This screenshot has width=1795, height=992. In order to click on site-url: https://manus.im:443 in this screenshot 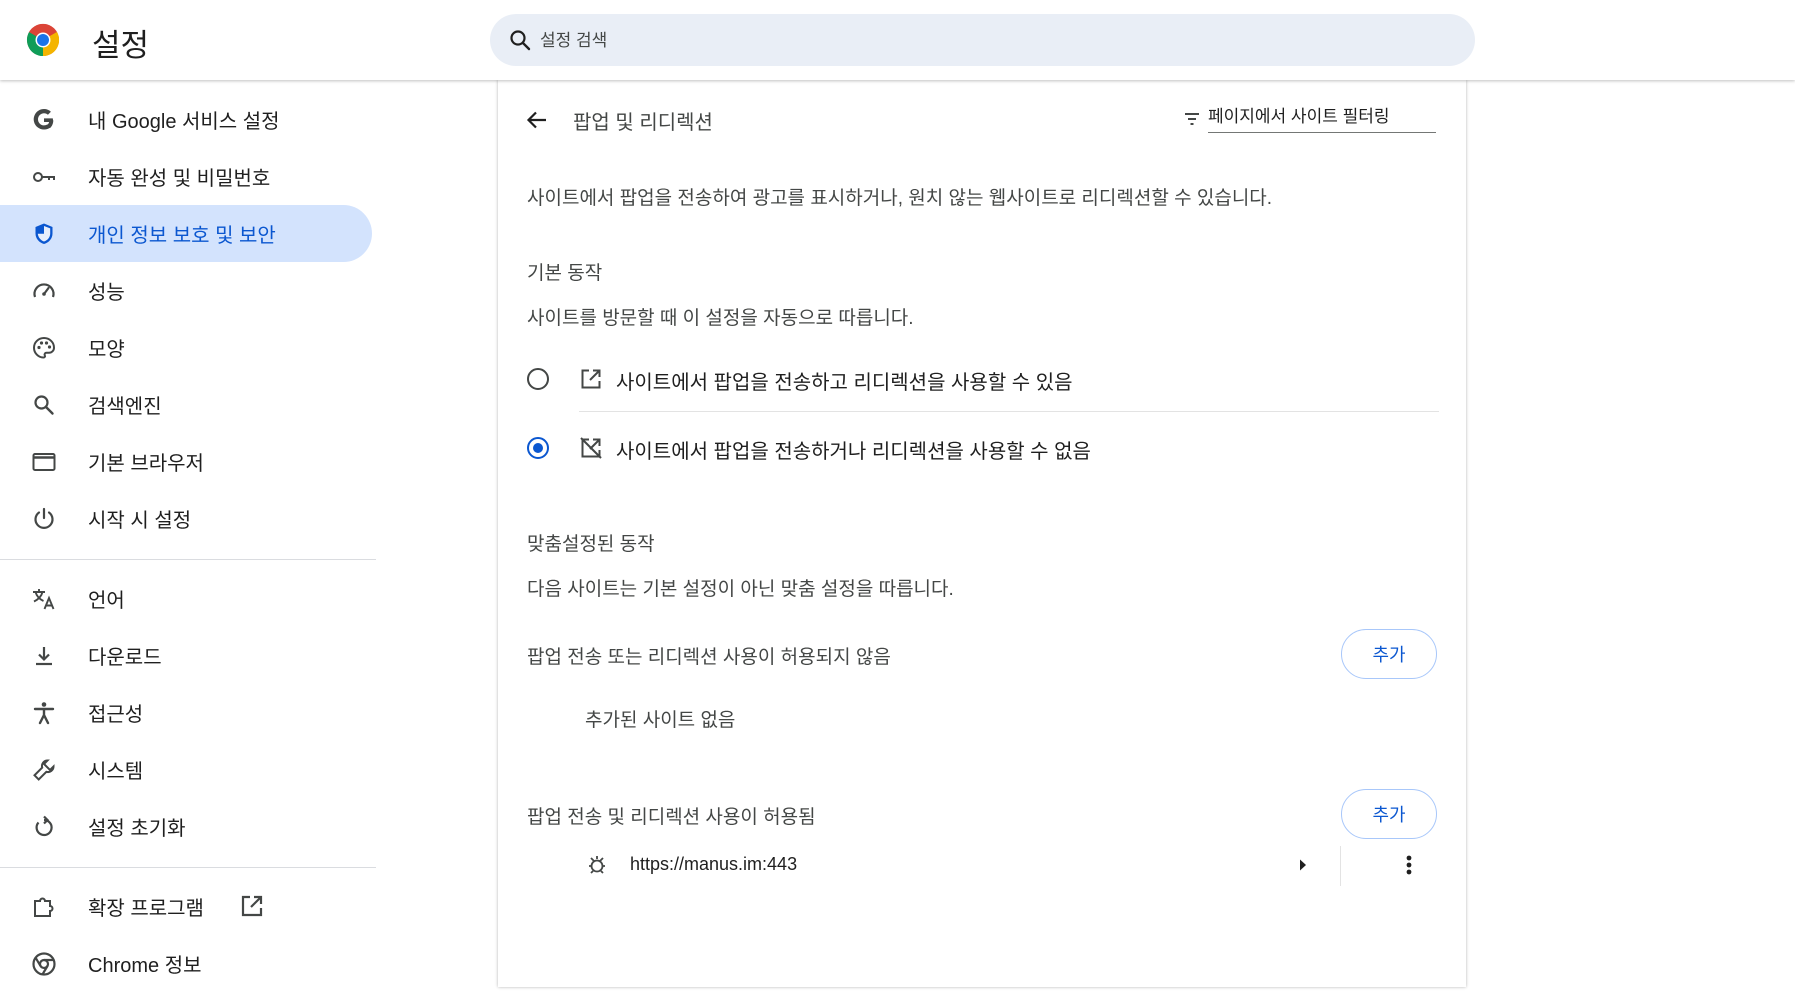, I will do `click(714, 864)`.